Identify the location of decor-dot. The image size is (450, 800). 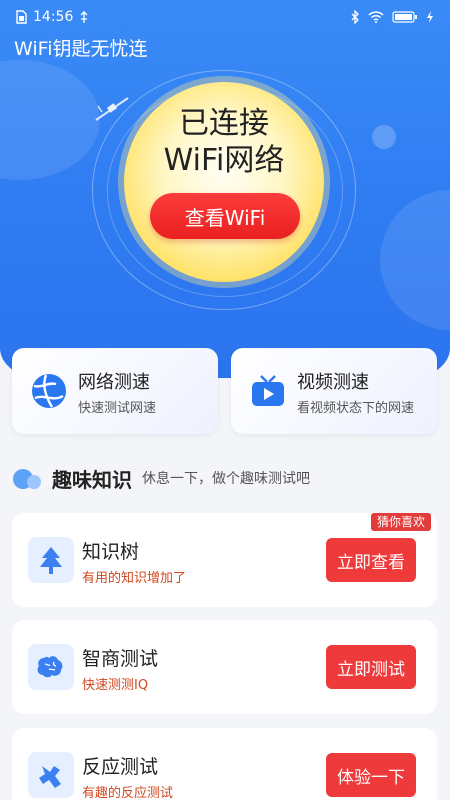
(384, 137).